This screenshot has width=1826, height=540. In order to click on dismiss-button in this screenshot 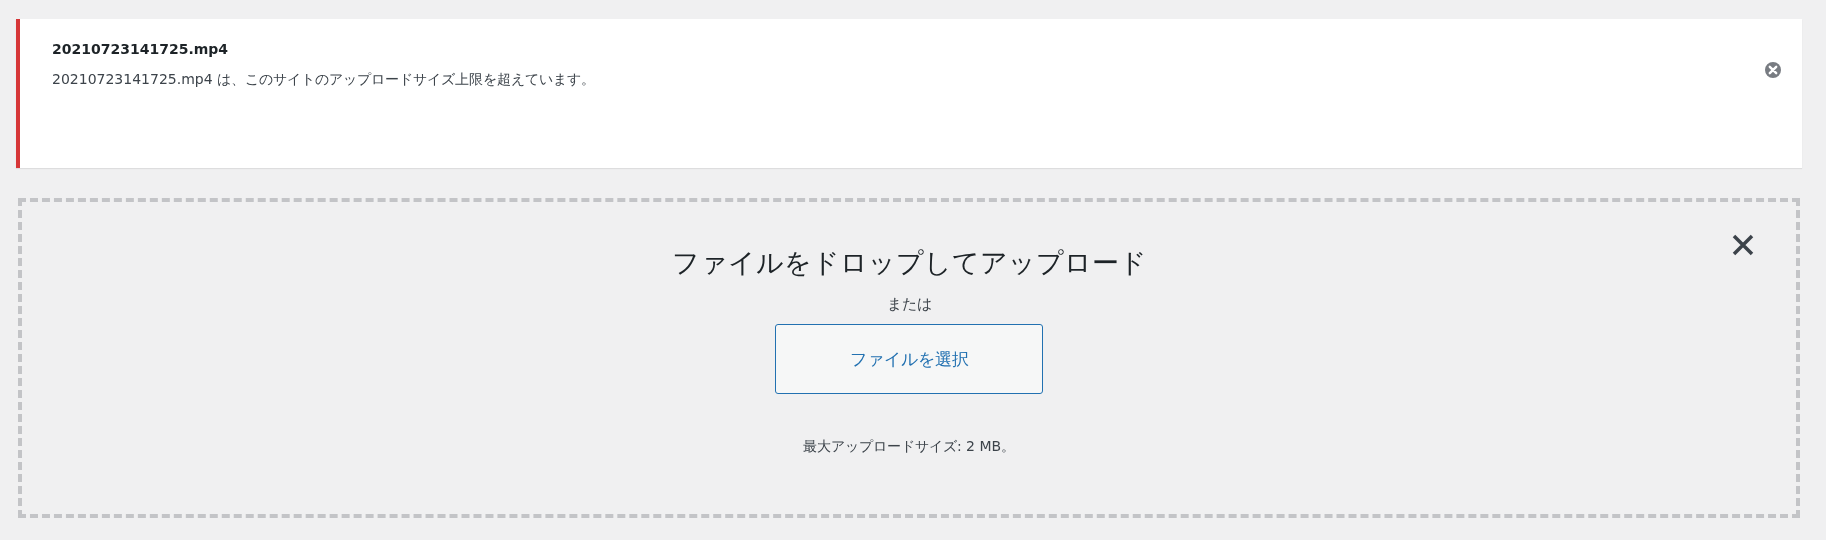, I will do `click(1773, 70)`.